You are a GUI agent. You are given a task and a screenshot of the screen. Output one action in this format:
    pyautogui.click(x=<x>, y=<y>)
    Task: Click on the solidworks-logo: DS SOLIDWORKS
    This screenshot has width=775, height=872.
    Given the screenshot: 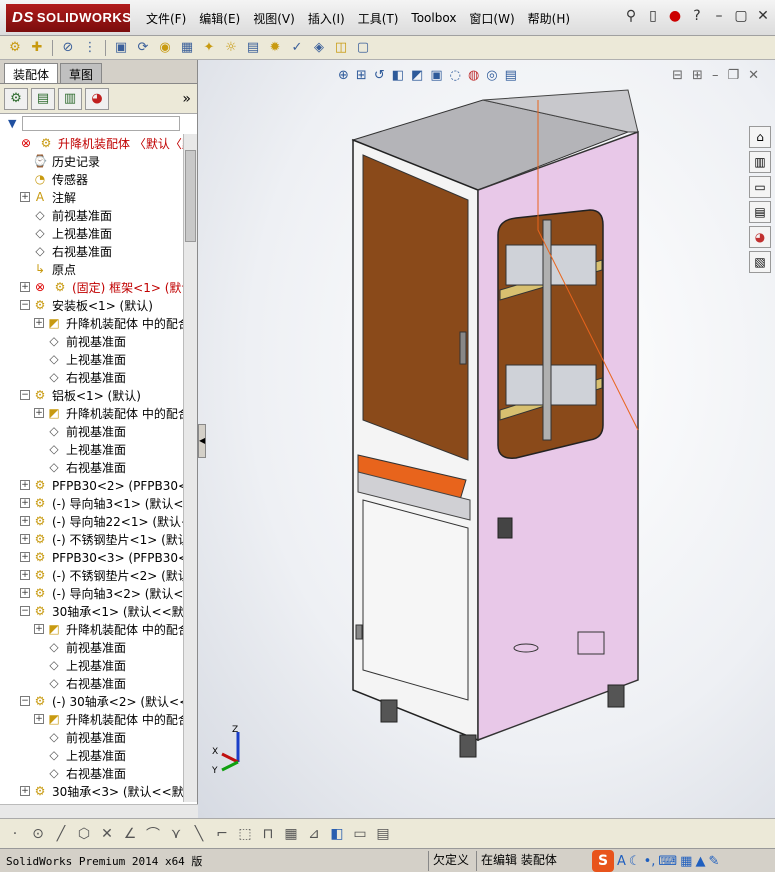 What is the action you would take?
    pyautogui.click(x=68, y=18)
    